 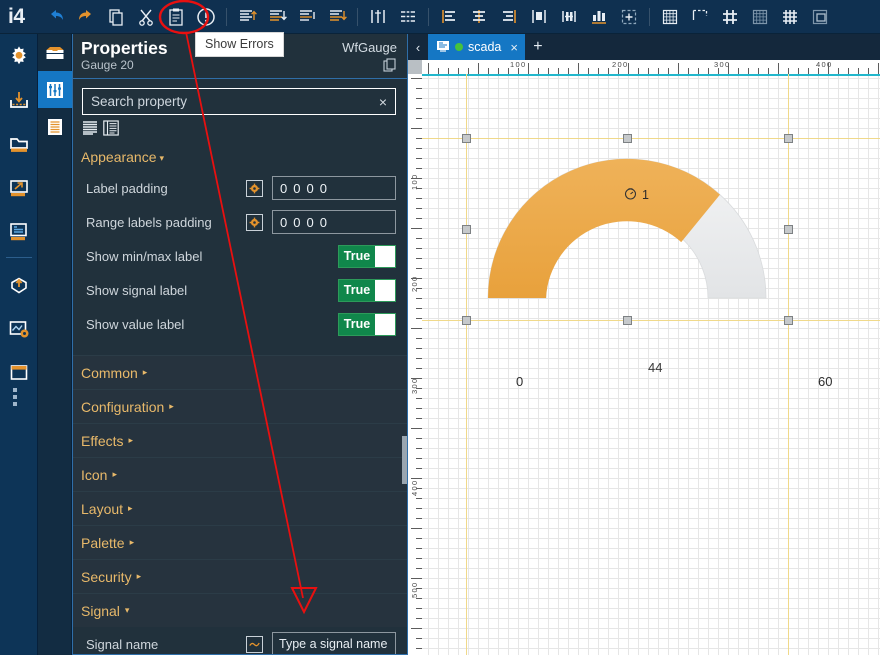 What do you see at coordinates (240, 157) in the screenshot?
I see `section-appearance: Appearance ▾` at bounding box center [240, 157].